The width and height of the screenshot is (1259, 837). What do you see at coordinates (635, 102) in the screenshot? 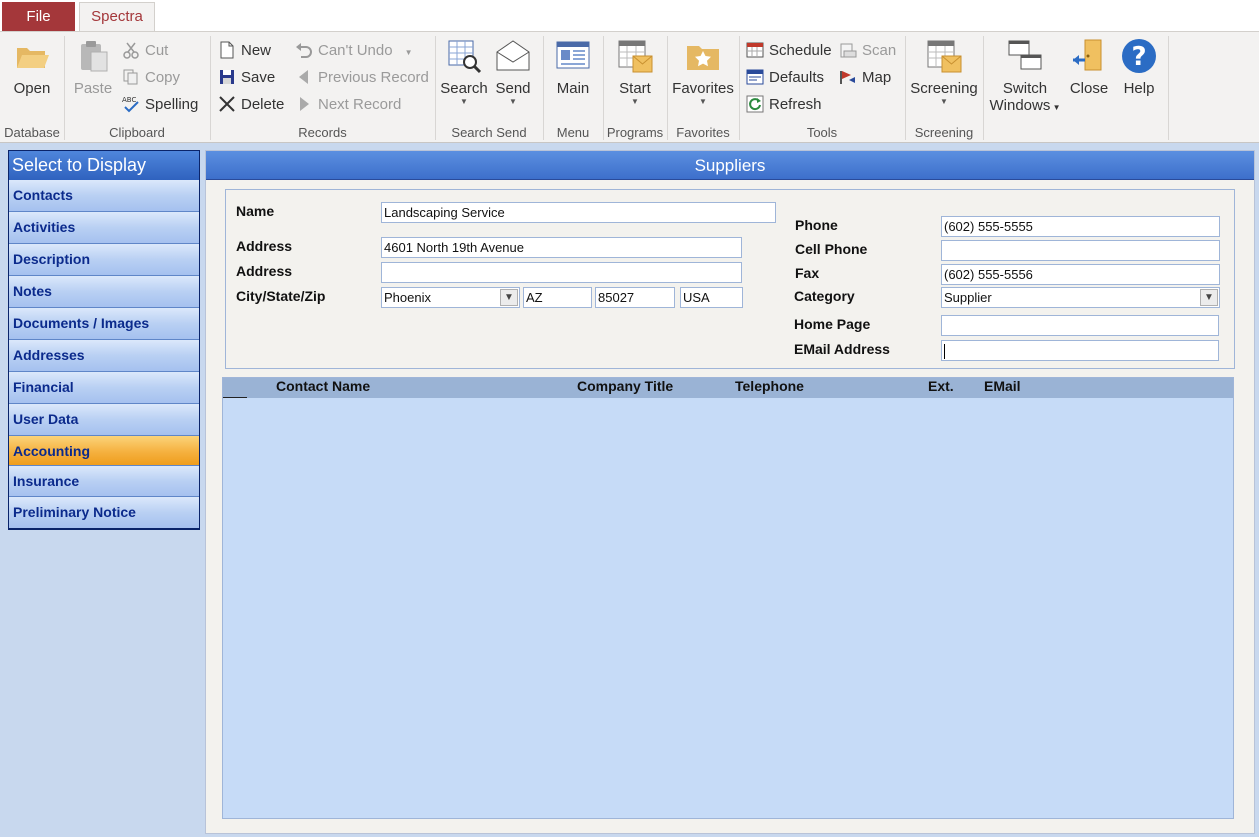
I see `start-dropdown-icon: ▼` at bounding box center [635, 102].